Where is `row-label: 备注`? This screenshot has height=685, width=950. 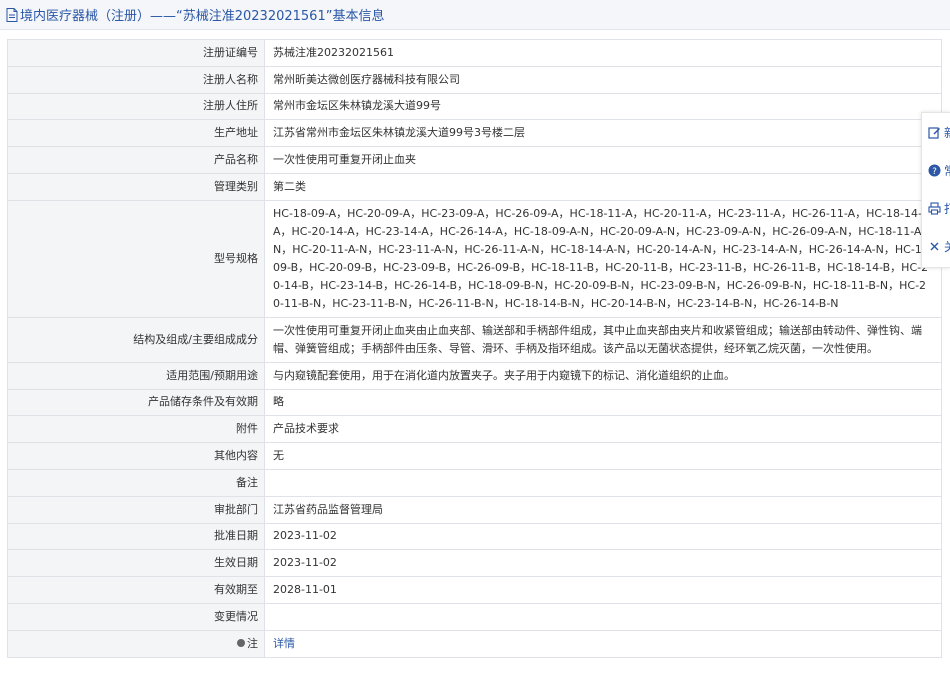 row-label: 备注 is located at coordinates (136, 482).